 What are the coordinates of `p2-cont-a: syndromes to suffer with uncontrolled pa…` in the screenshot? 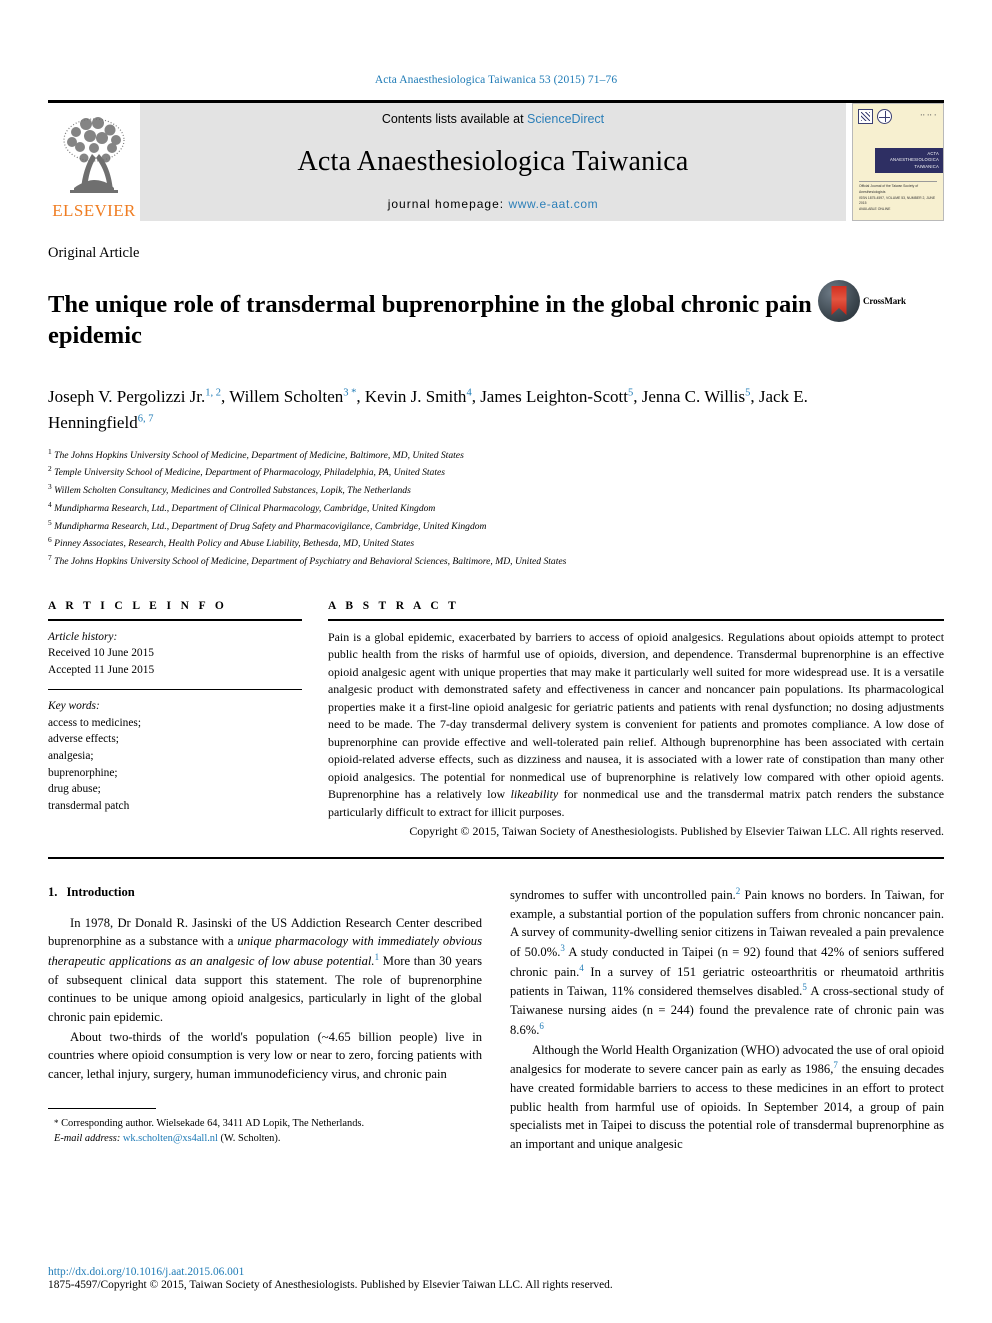 It's located at (623, 894).